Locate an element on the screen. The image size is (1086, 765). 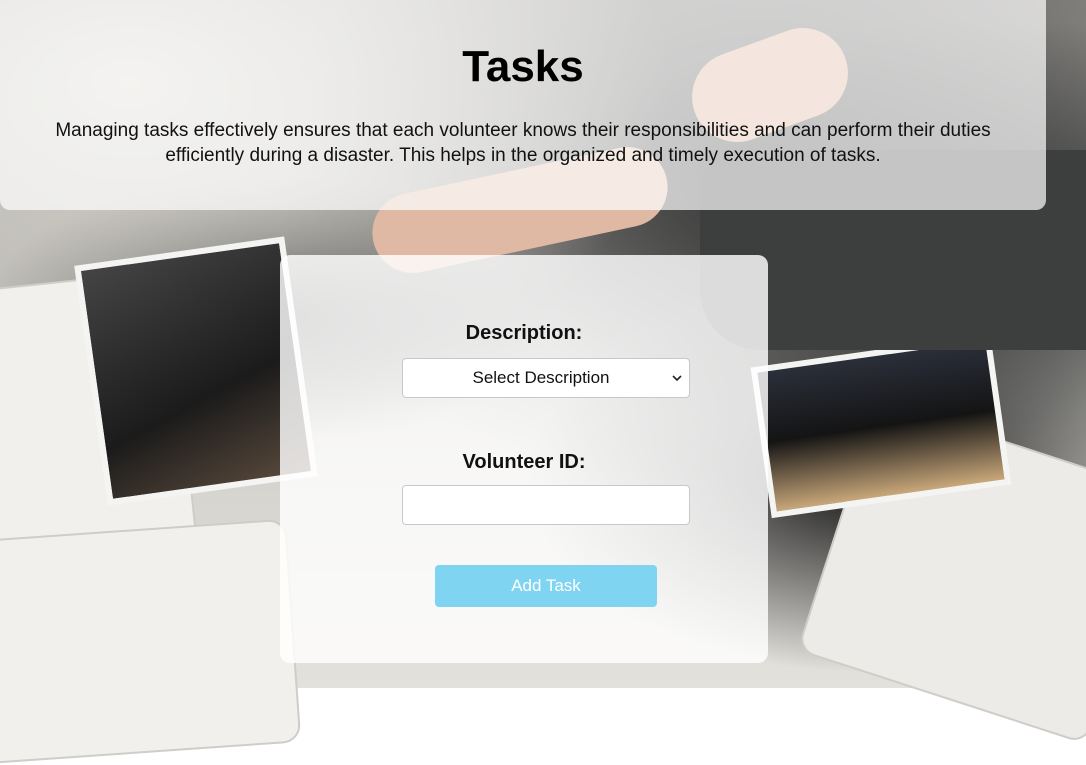
description-select: Select Description is located at coordinates (546, 378).